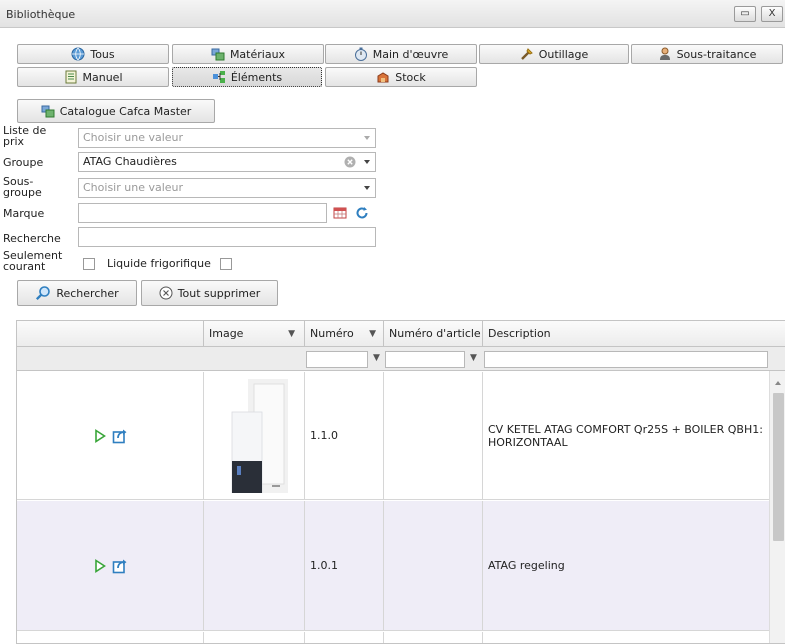 The width and height of the screenshot is (785, 644). I want to click on numero-value: 1.0.1, so click(324, 565).